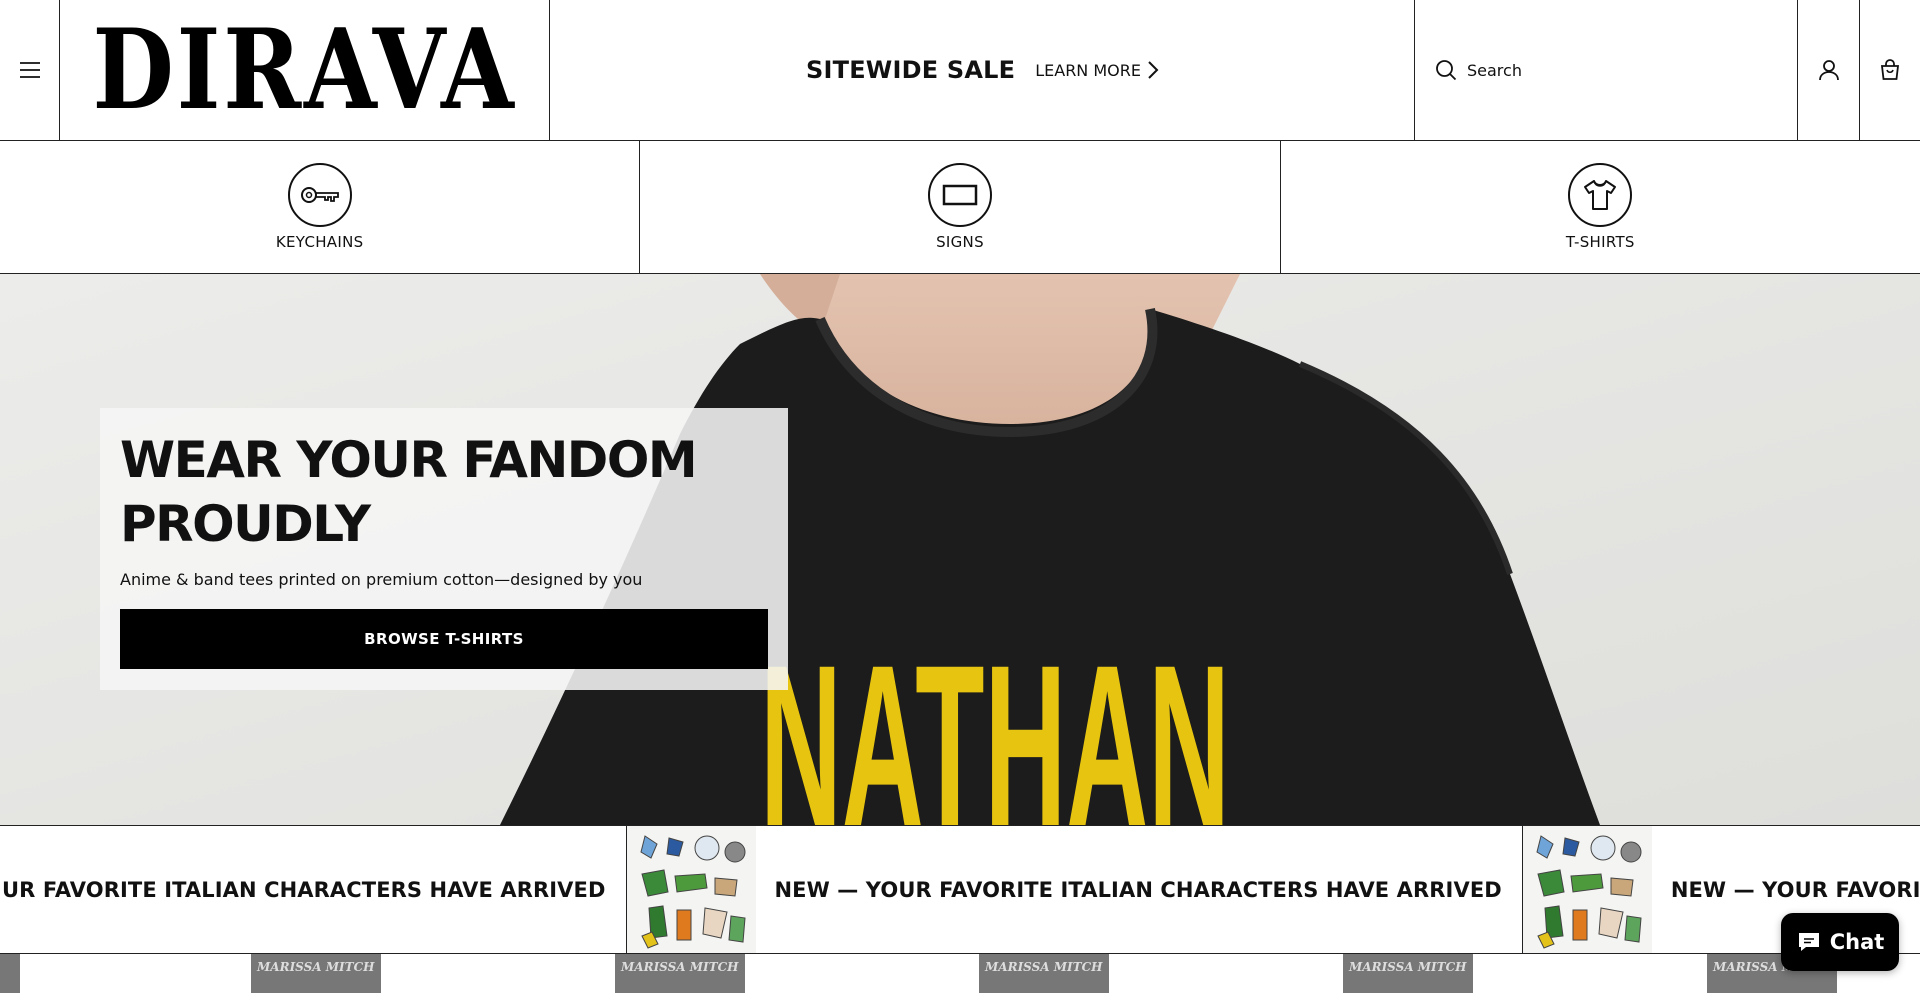 This screenshot has width=1920, height=993. Describe the element at coordinates (444, 639) in the screenshot. I see `browse-tshirts-button: BROWSE T-SHIRTS` at that location.